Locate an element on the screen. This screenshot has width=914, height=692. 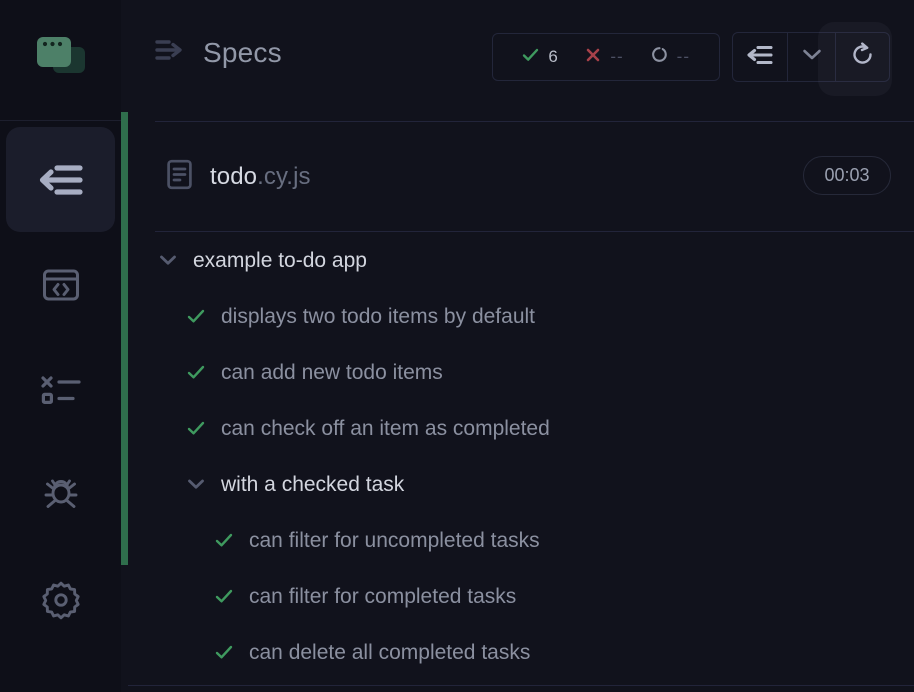
app-logo is located at coordinates (60, 60).